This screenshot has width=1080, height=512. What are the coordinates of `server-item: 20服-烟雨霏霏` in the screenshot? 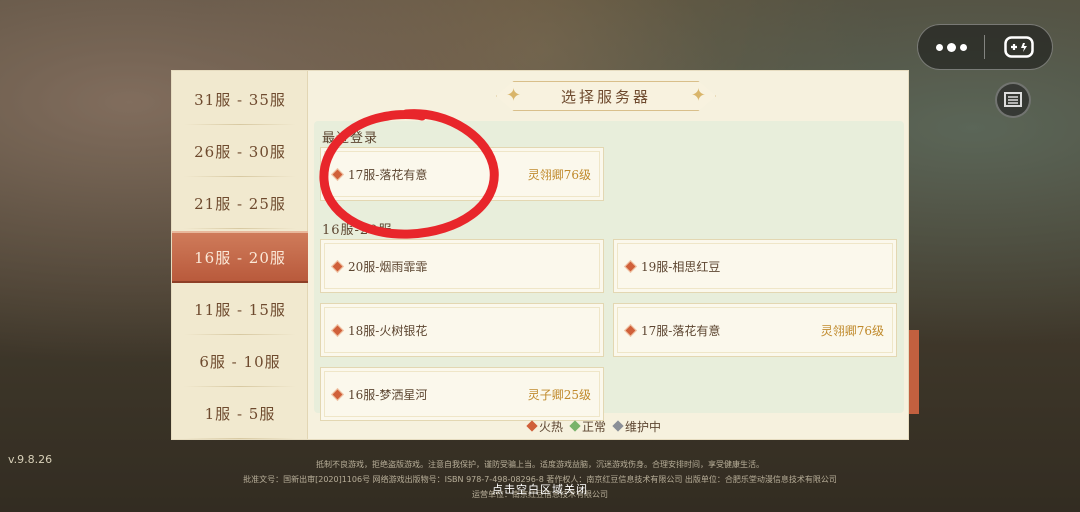 It's located at (462, 266).